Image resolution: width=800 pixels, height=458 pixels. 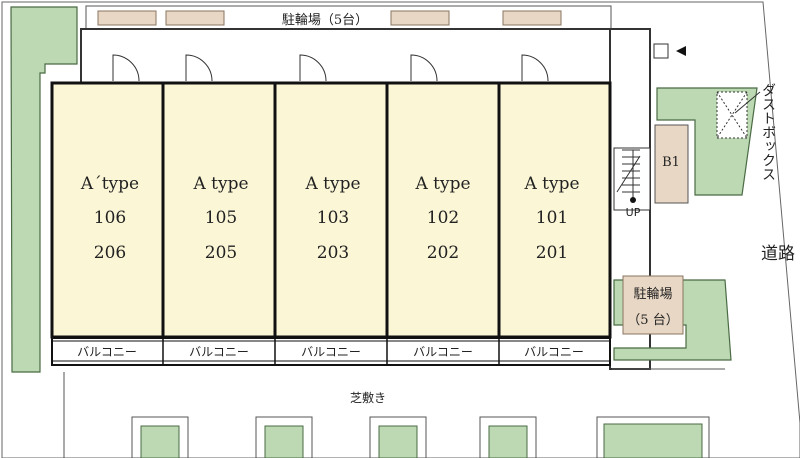 I want to click on unit-number-upper: 206, so click(x=110, y=253).